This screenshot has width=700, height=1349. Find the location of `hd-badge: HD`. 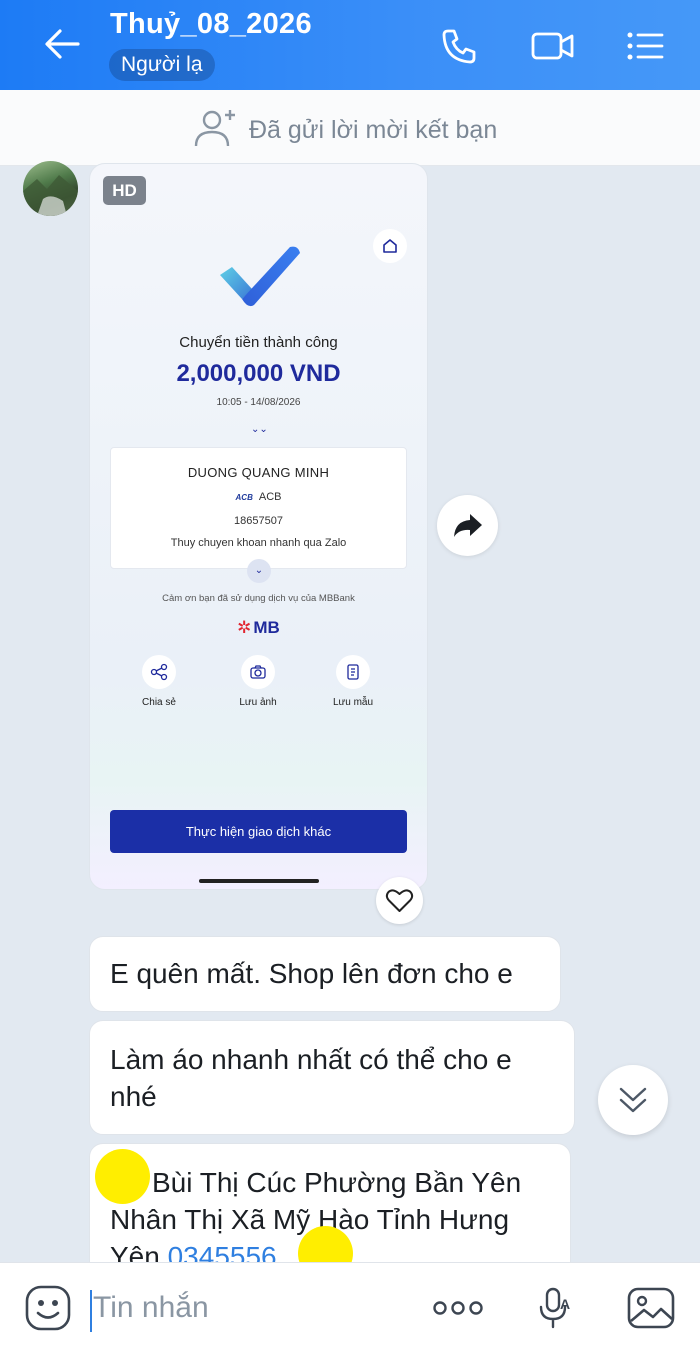

hd-badge: HD is located at coordinates (124, 190).